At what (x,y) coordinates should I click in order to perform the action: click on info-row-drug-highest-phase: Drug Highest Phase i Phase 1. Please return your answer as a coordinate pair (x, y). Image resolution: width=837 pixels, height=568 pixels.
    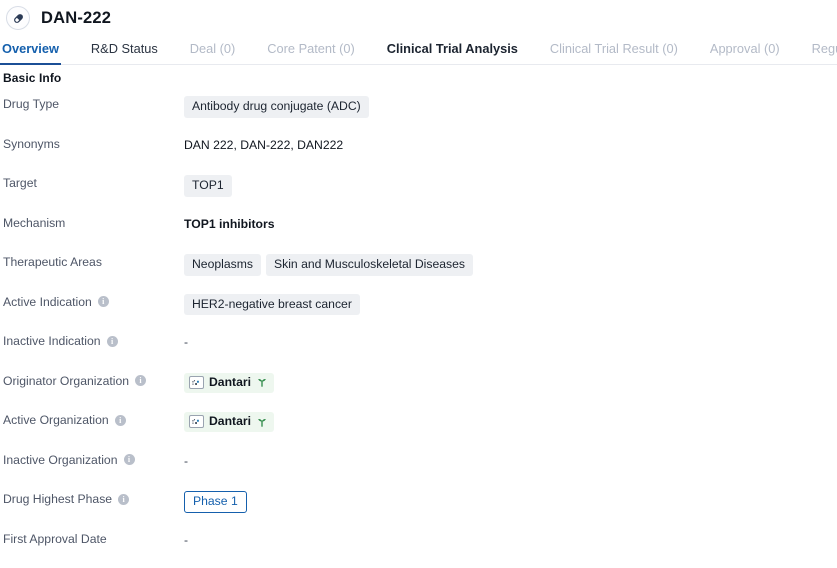
    Looking at the image, I should click on (418, 509).